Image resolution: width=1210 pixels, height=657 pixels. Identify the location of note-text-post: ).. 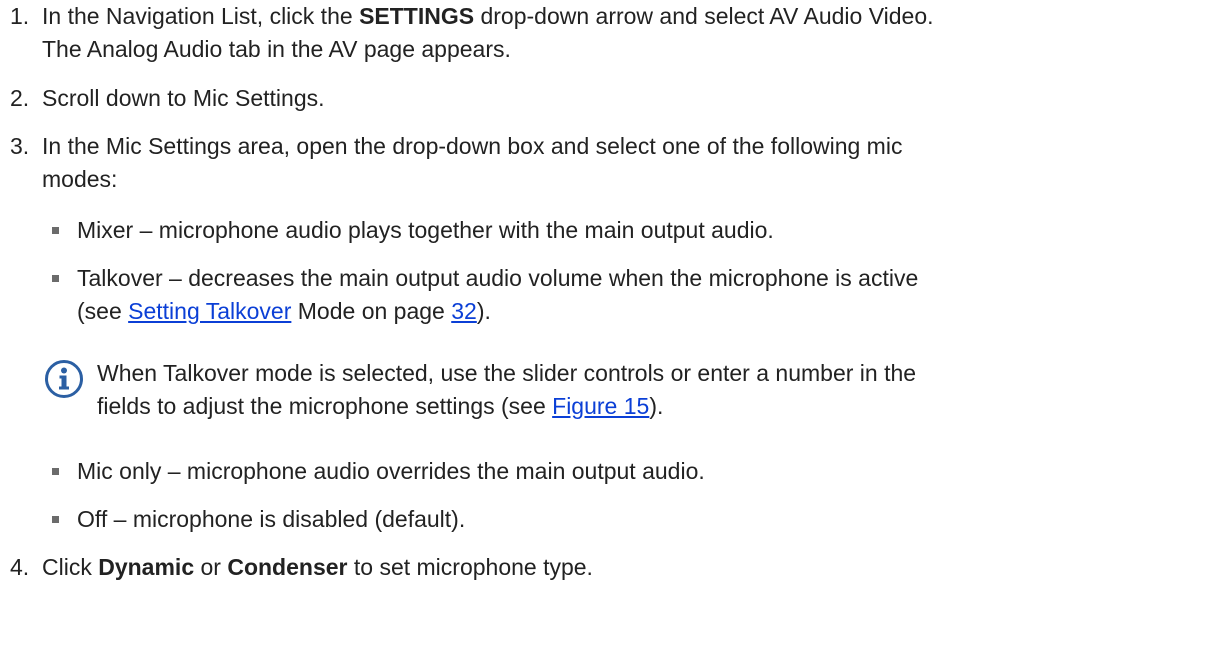
(656, 406).